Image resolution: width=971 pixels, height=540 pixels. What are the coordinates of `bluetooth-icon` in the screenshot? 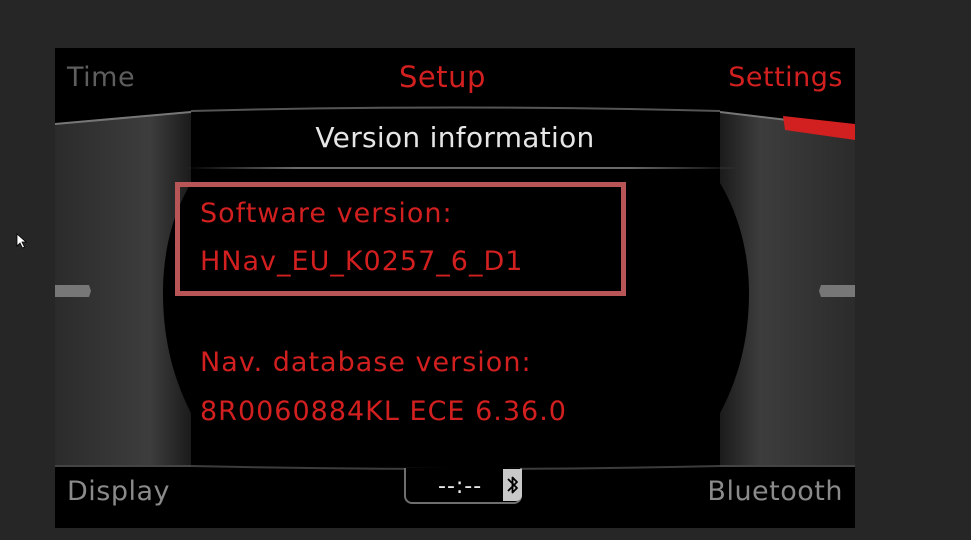 It's located at (512, 485).